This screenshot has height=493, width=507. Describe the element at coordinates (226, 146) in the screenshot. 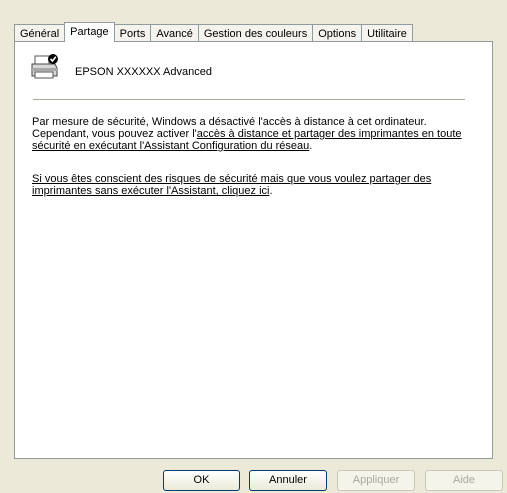

I see `network-setup-wizard-link: Assistant Configuration du réseau` at that location.